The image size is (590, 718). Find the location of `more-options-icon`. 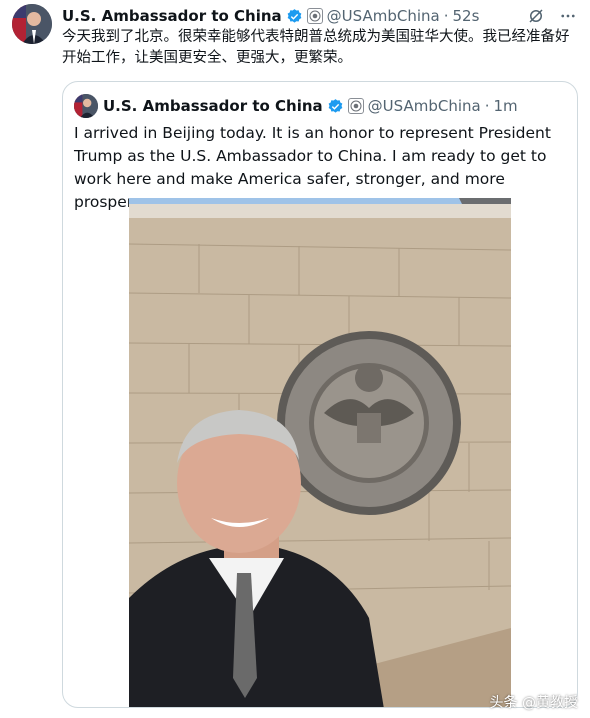

more-options-icon is located at coordinates (568, 16).